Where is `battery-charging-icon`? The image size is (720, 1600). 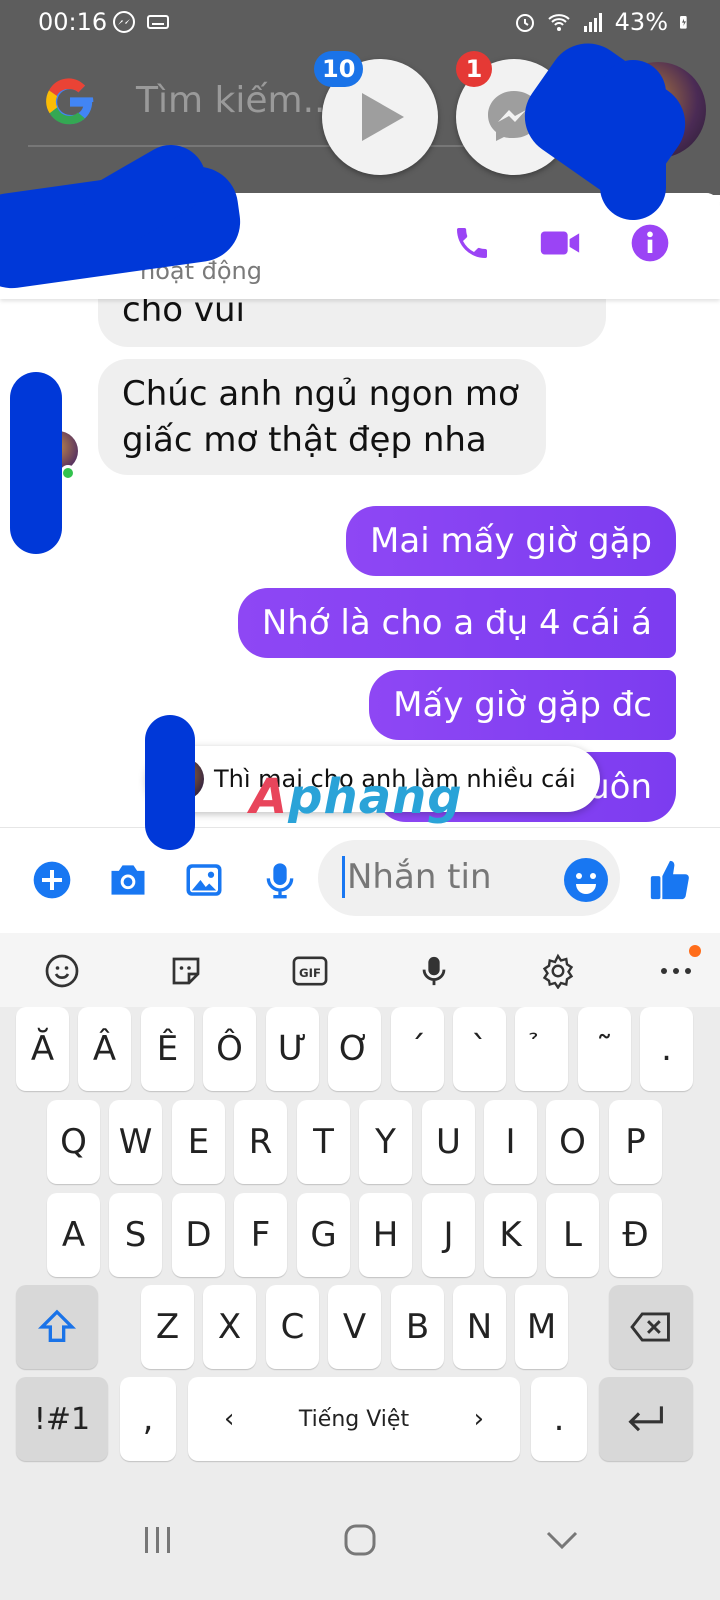
battery-charging-icon is located at coordinates (683, 22).